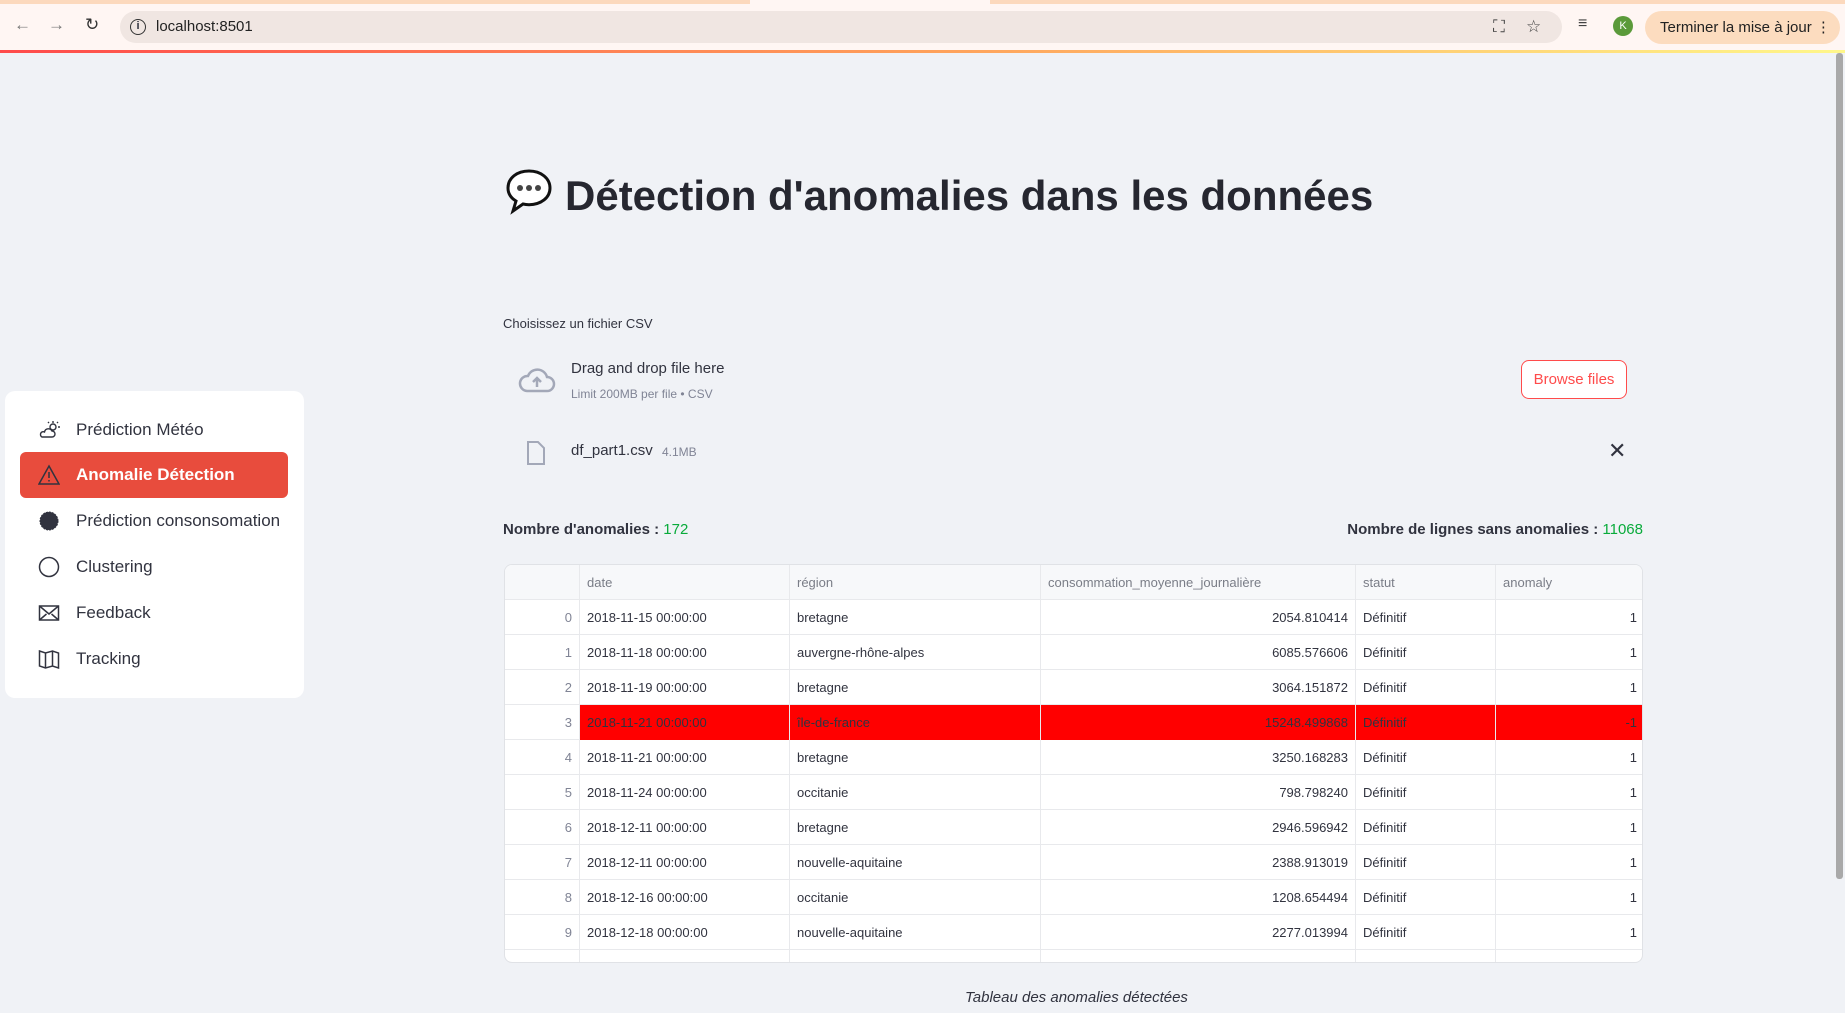  What do you see at coordinates (1198, 617) in the screenshot?
I see `table-cell: 2054.810414` at bounding box center [1198, 617].